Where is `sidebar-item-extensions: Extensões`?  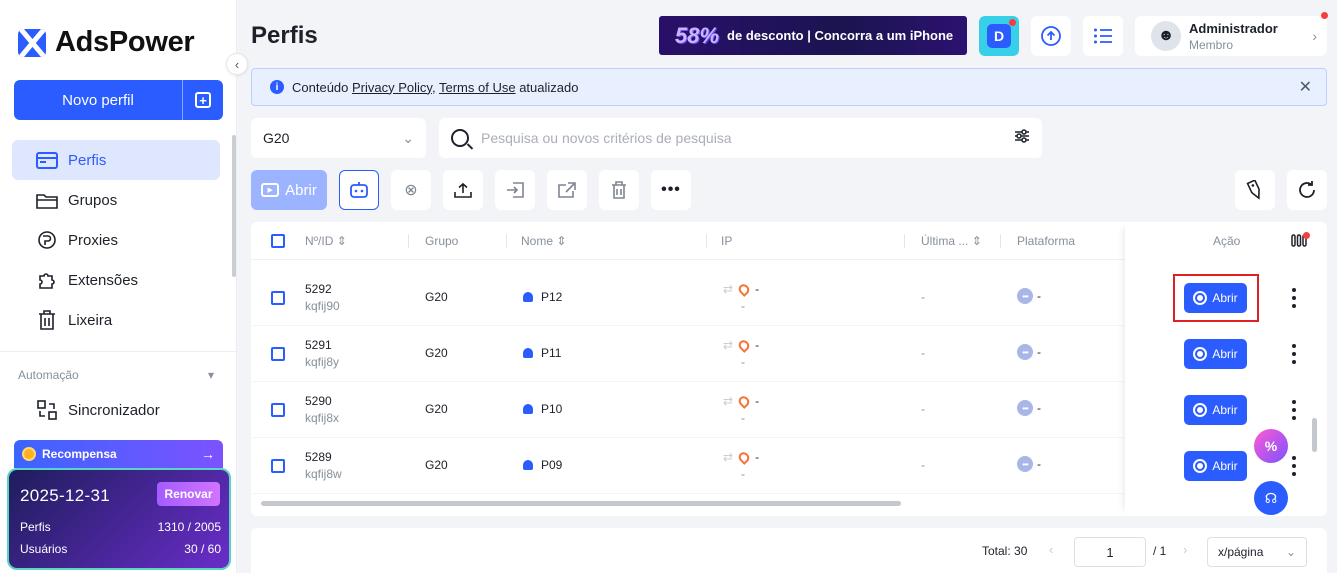
sidebar-item-extensions: Extensões is located at coordinates (116, 280).